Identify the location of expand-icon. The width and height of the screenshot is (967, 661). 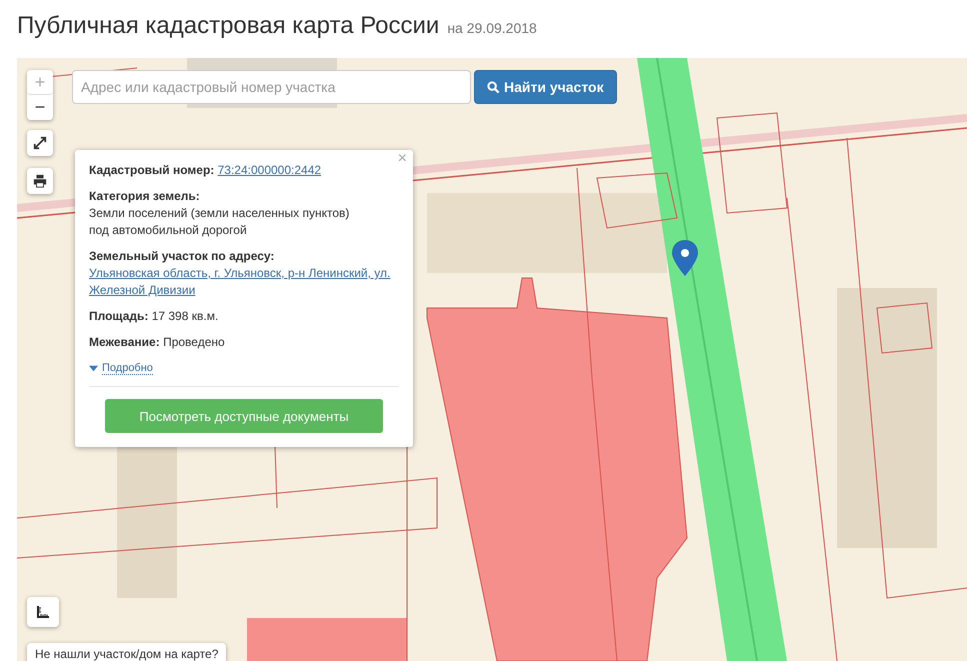
(40, 143).